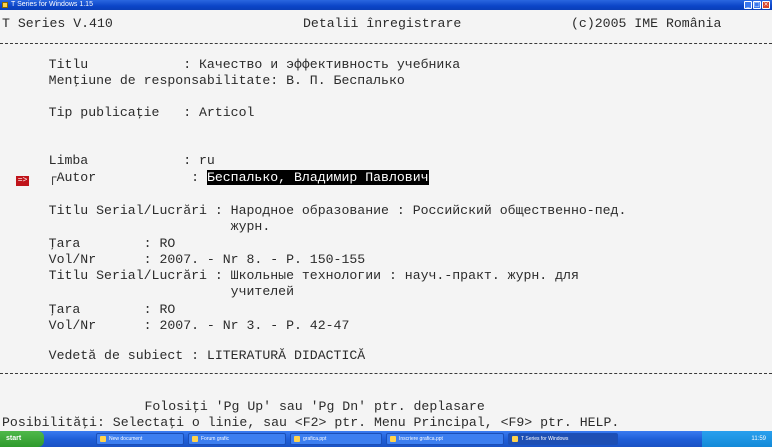 Image resolution: width=772 pixels, height=447 pixels. Describe the element at coordinates (317, 177) in the screenshot. I see `autor-value-selected: Беспалько, Владимир Павлович` at that location.